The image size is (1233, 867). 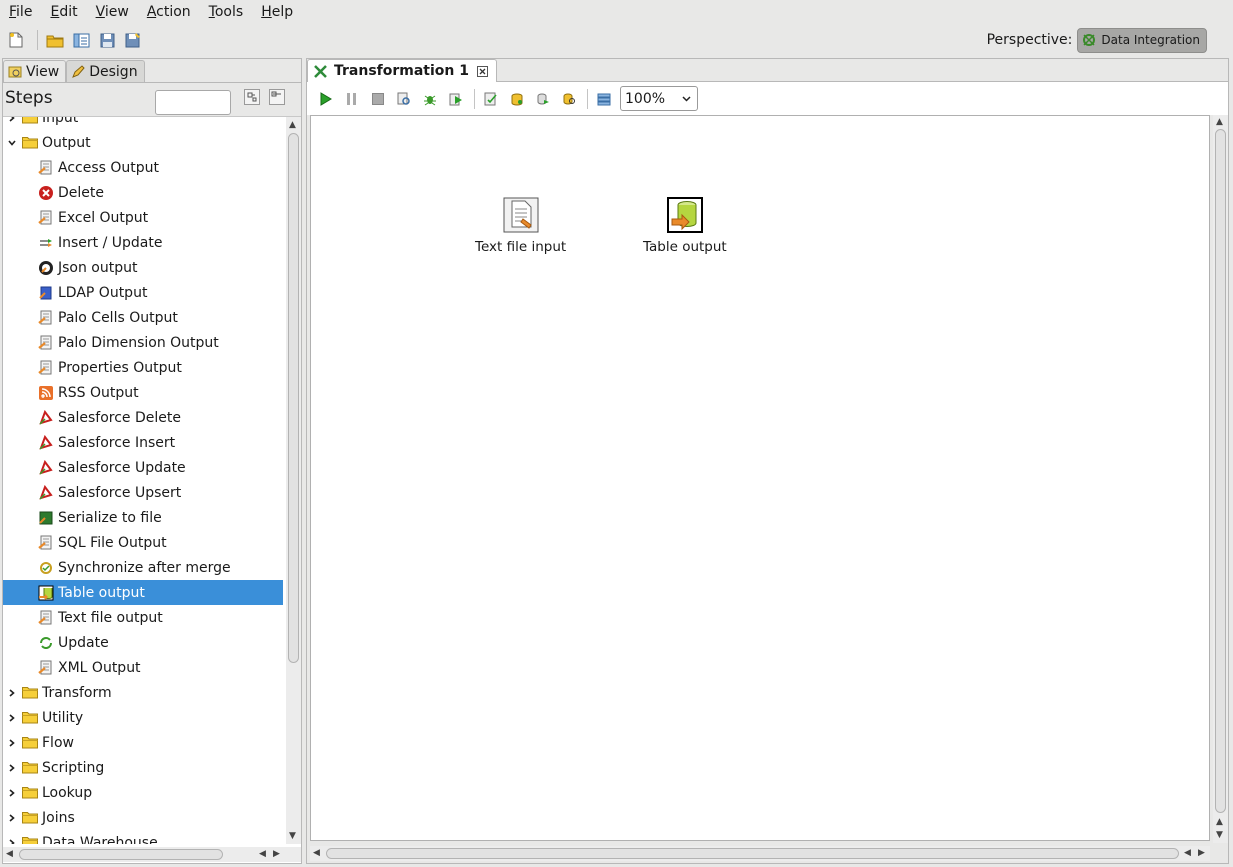 I want to click on tree-step-item: LDAP Output, so click(x=143, y=292).